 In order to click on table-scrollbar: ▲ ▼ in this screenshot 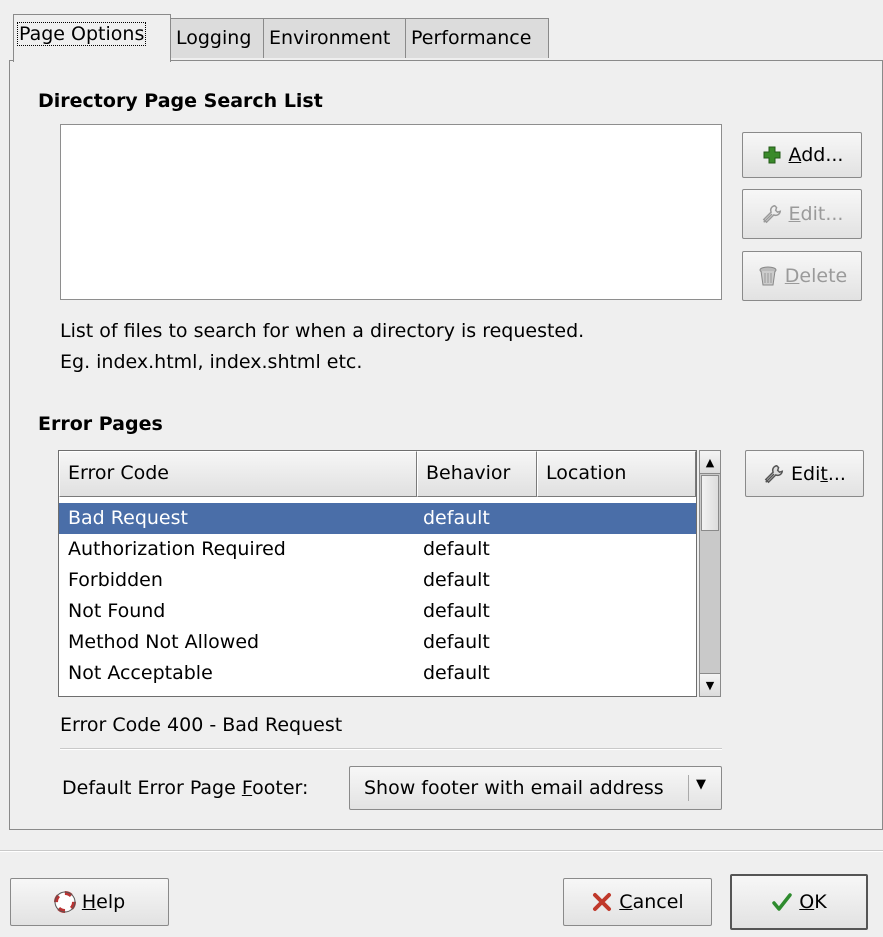, I will do `click(710, 573)`.